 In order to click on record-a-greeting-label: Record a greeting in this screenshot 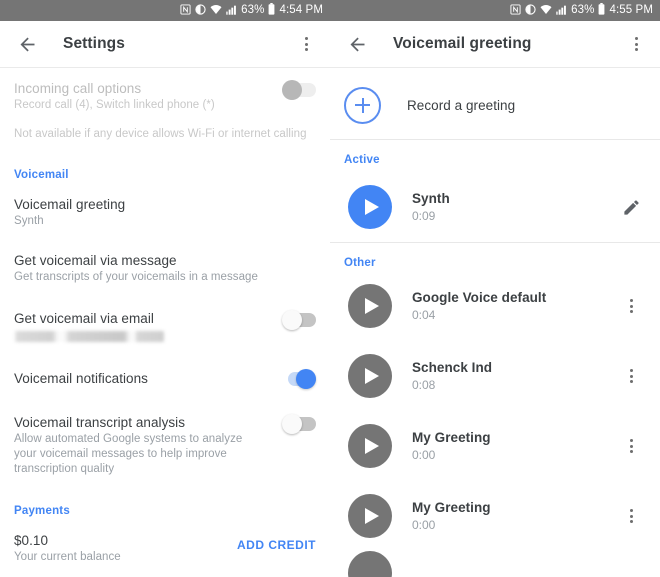, I will do `click(461, 105)`.